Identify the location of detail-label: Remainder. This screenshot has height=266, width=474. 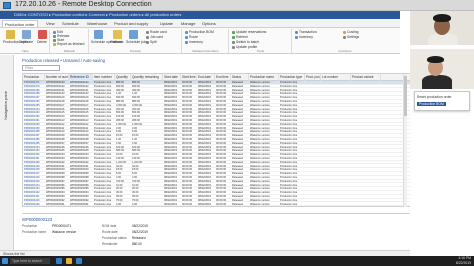
(110, 244).